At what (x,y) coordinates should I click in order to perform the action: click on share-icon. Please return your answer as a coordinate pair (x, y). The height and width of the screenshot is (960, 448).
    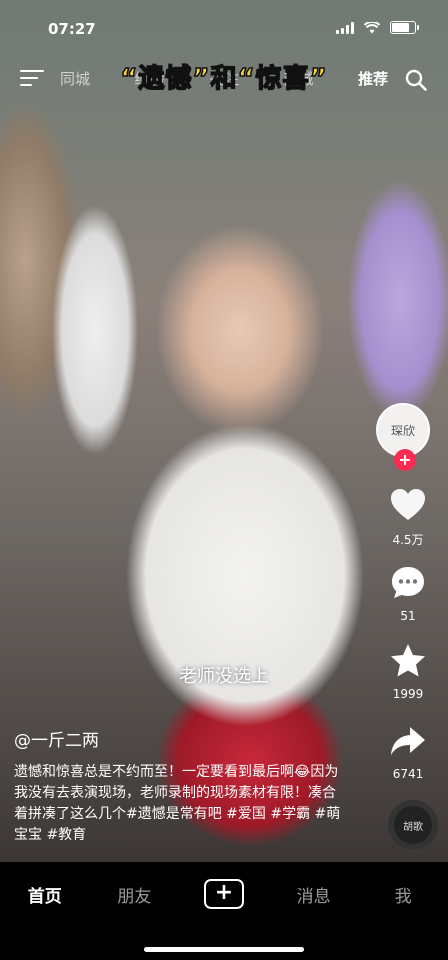
    Looking at the image, I should click on (408, 741).